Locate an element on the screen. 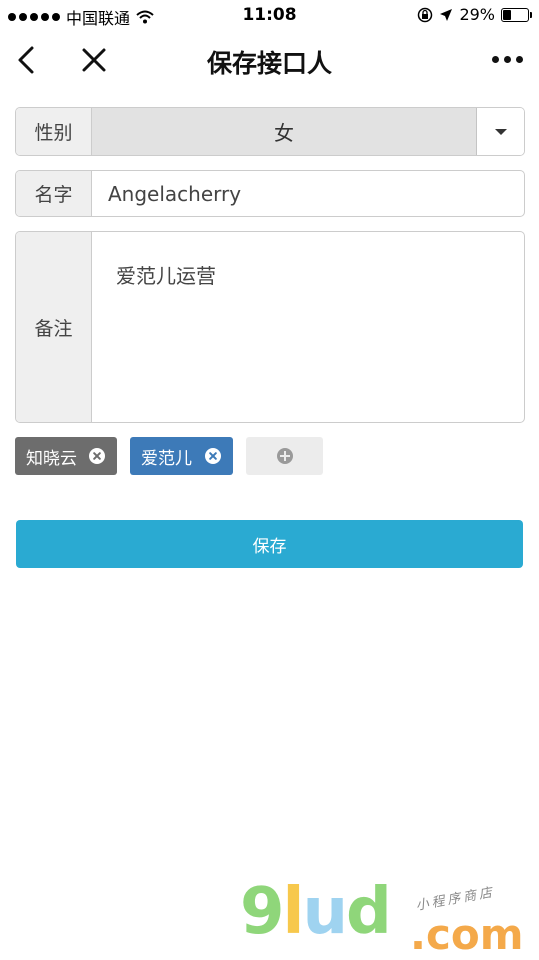  more-dots-icon is located at coordinates (507, 59).